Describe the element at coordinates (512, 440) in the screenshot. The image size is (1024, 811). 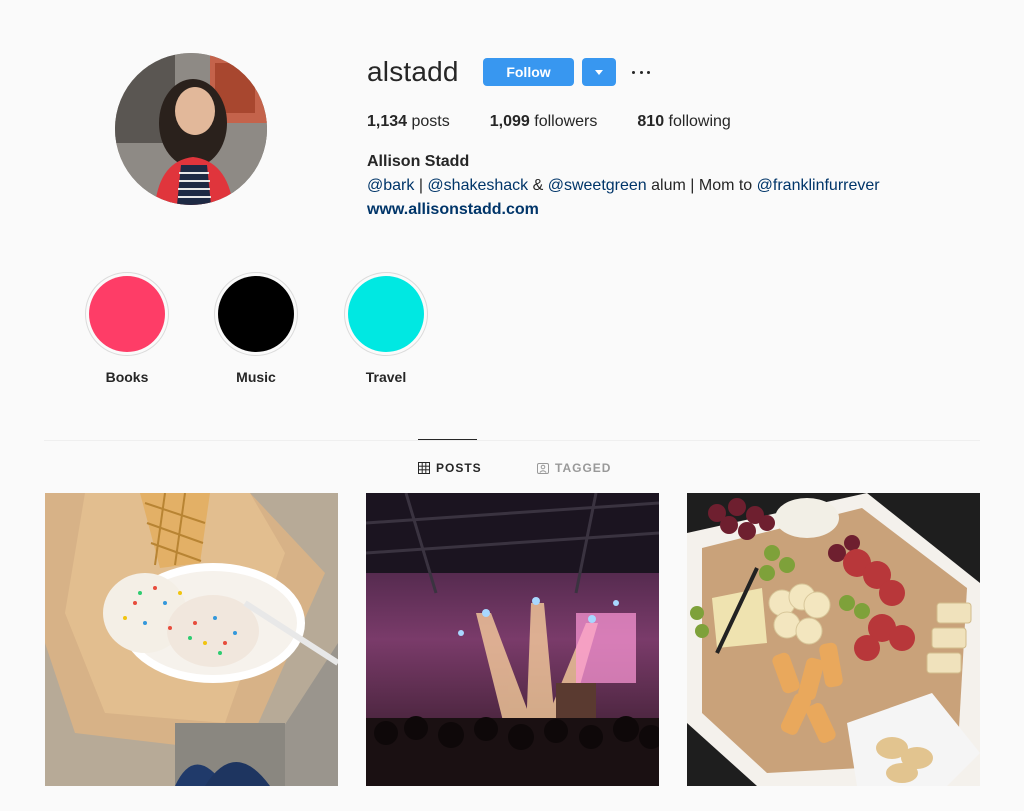
I see `tabs-divider` at that location.